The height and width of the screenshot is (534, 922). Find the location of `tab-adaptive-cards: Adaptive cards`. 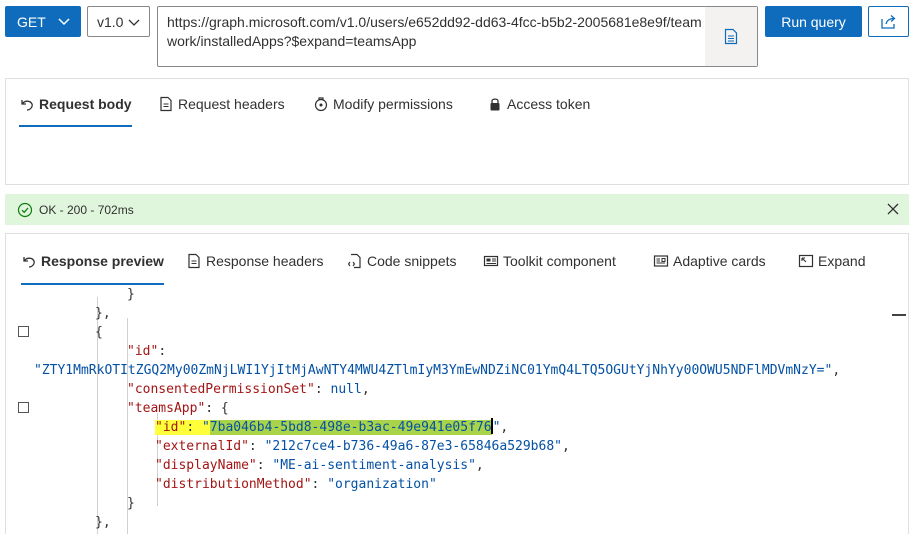

tab-adaptive-cards: Adaptive cards is located at coordinates (709, 260).